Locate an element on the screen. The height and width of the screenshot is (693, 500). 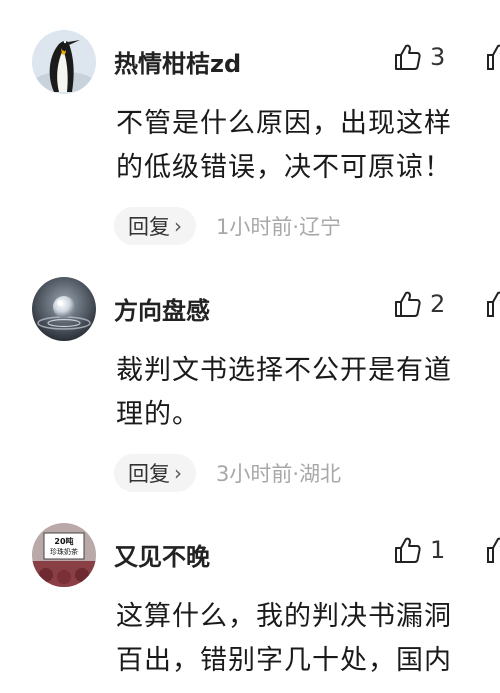
comment-location: 湖北 is located at coordinates (320, 474).